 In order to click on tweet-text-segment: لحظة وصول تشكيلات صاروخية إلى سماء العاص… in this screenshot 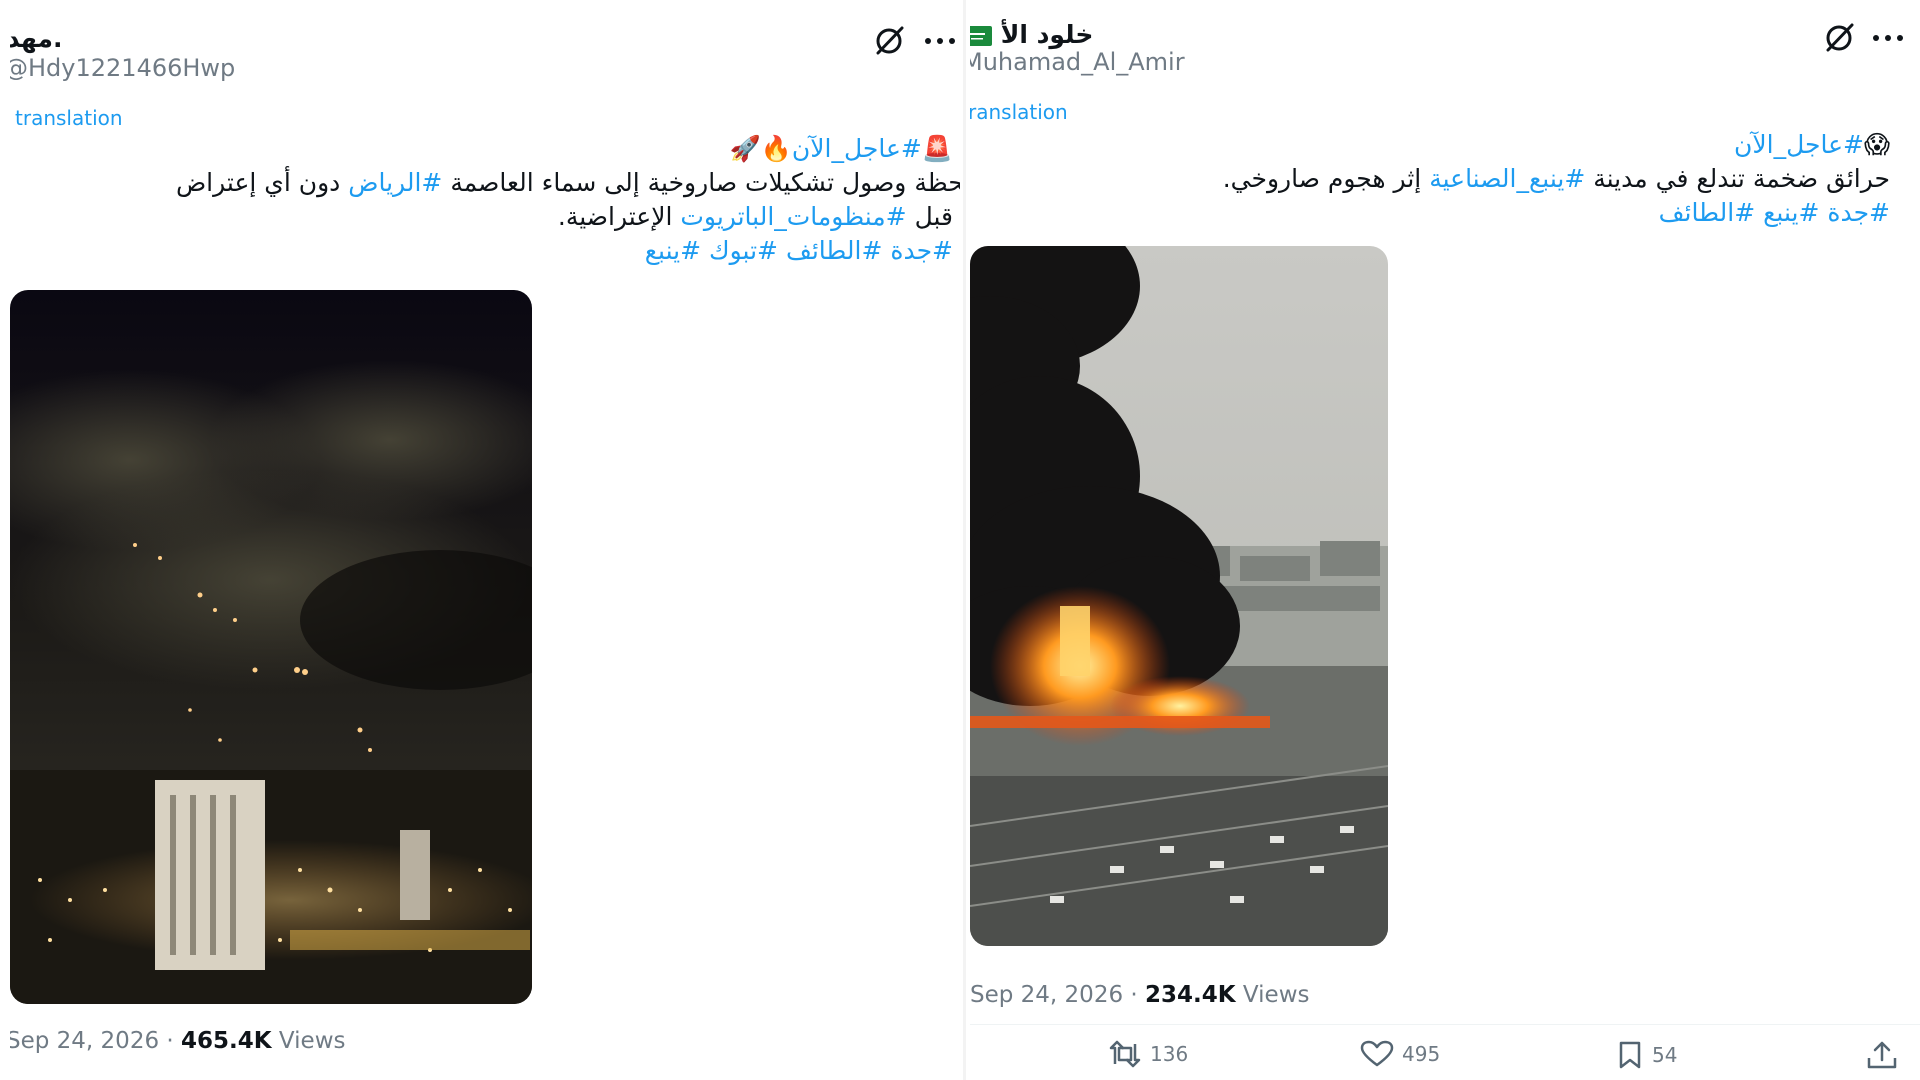, I will do `click(705, 182)`.